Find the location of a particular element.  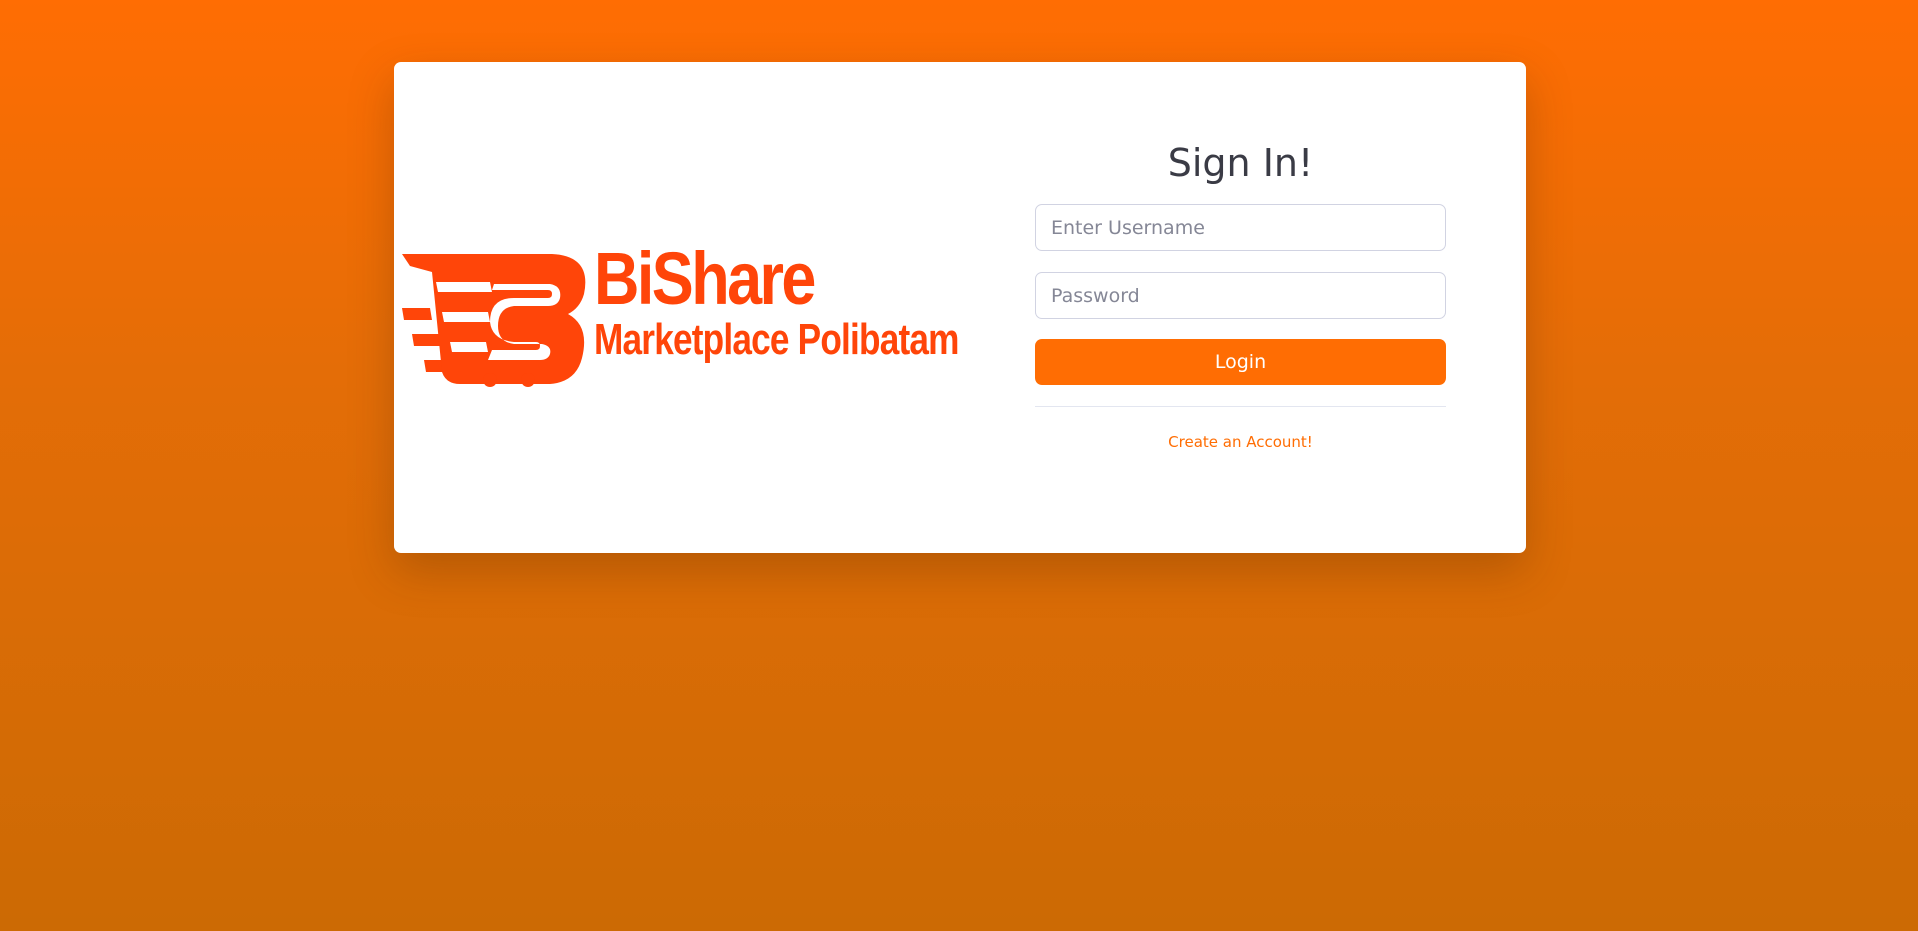

sign-in-form: Sign In! Login Create an Account! is located at coordinates (1240, 295).